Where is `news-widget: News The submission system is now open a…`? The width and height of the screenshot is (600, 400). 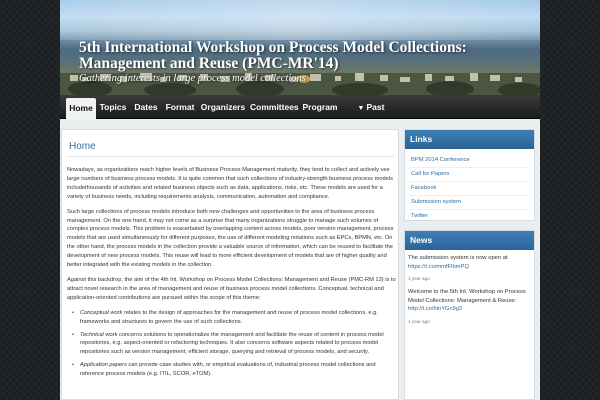 news-widget: News The submission system is now open a… is located at coordinates (469, 315).